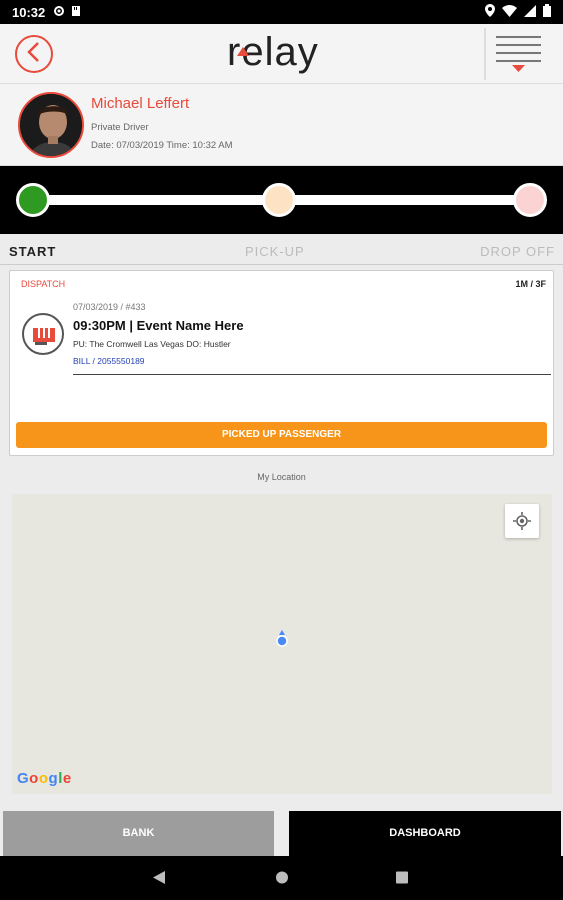  Describe the element at coordinates (281, 477) in the screenshot. I see `map-label: My Location` at that location.